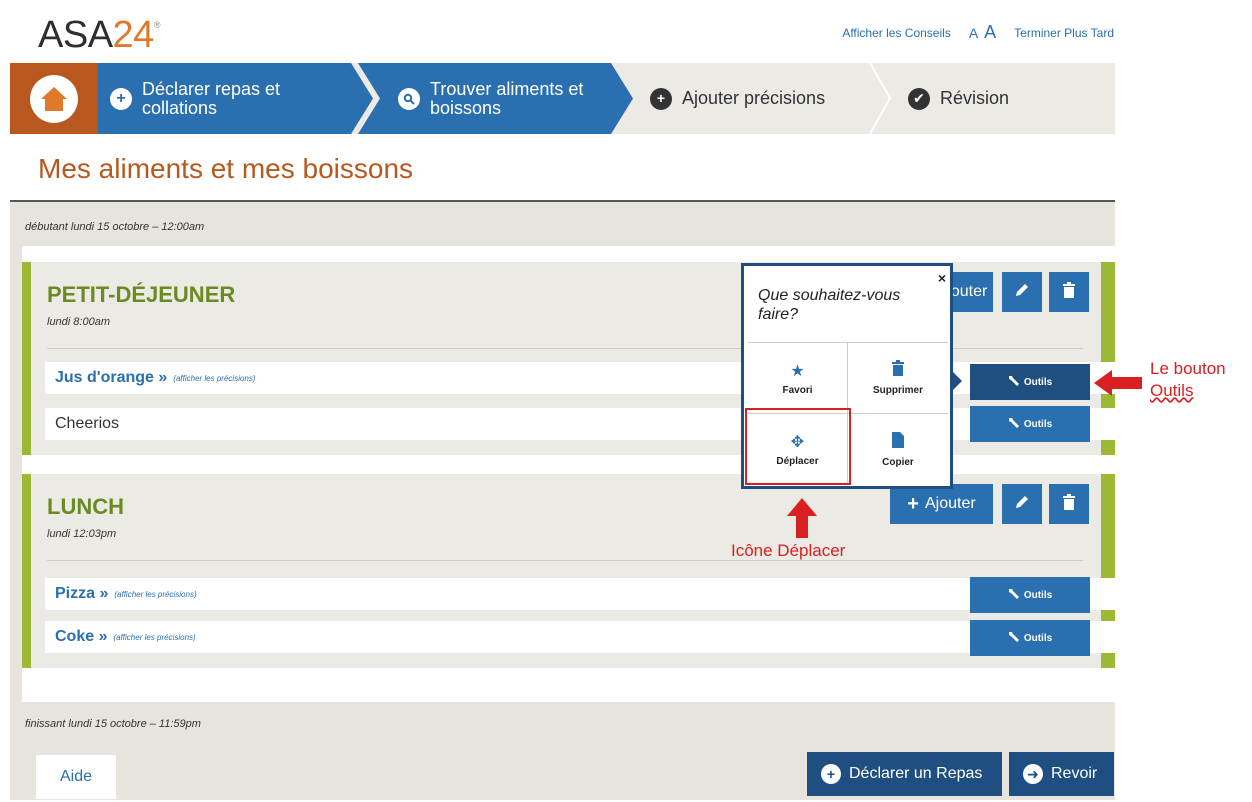  What do you see at coordinates (829, 305) in the screenshot?
I see `popup-question: Que souhaitez-vous faire?` at bounding box center [829, 305].